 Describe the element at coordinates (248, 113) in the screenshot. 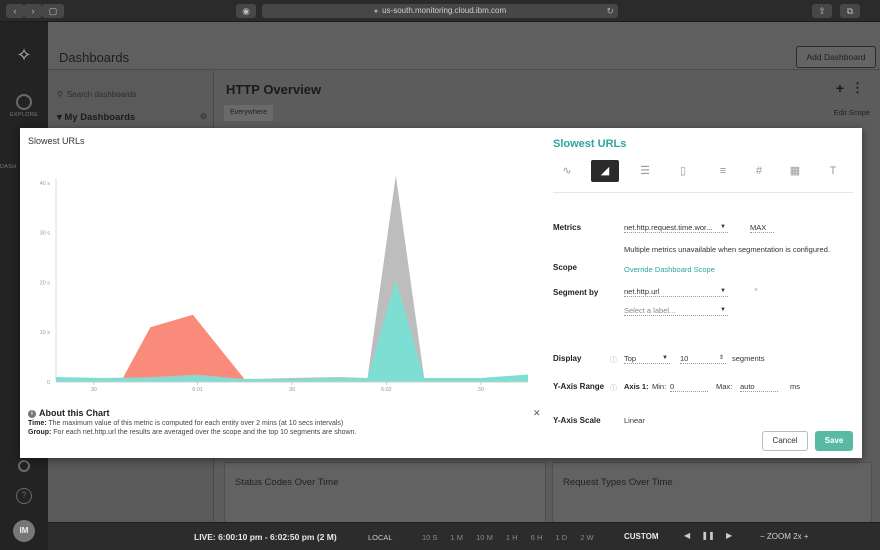

I see `scope-chip: Everywhere` at that location.